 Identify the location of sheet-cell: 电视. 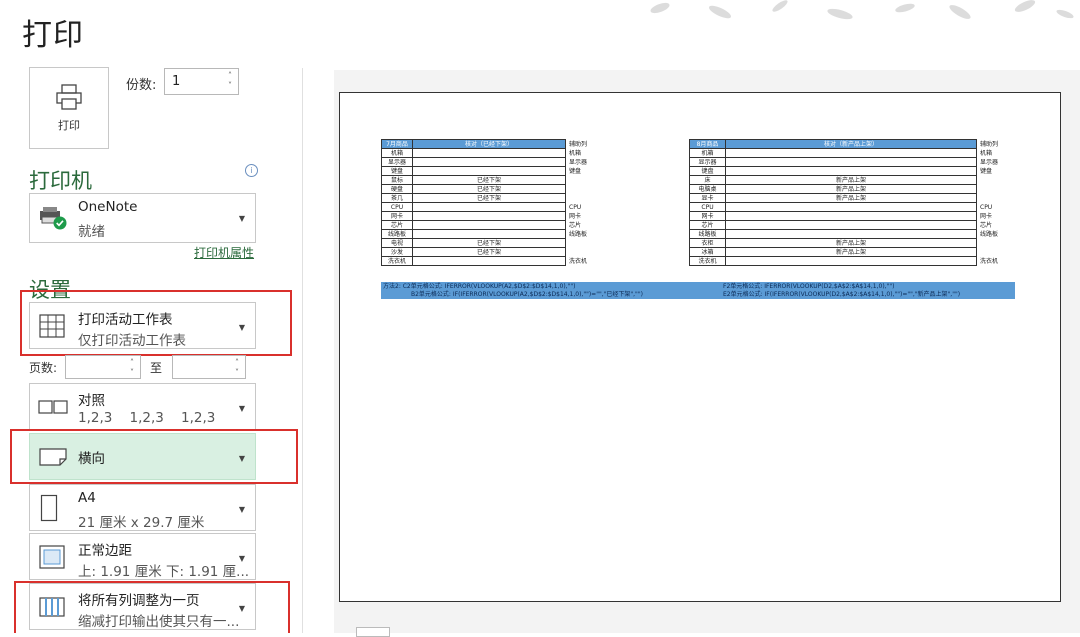
(397, 243).